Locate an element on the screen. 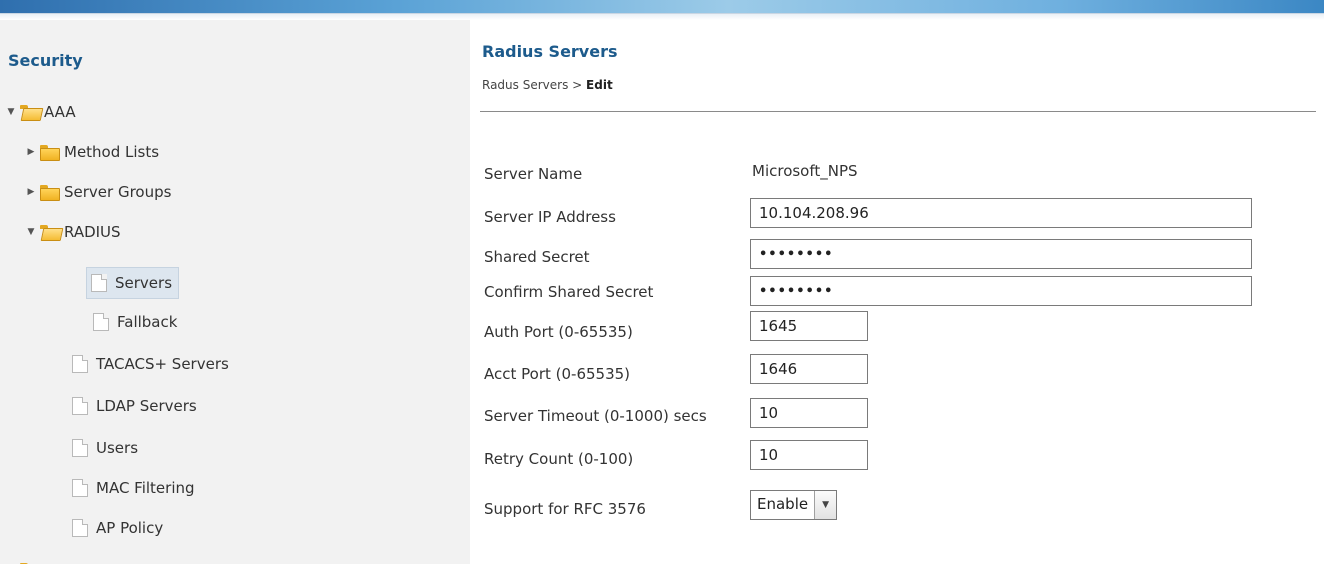 The image size is (1324, 564). sidebar-item-ldap-servers: LDAP Servers is located at coordinates (134, 406).